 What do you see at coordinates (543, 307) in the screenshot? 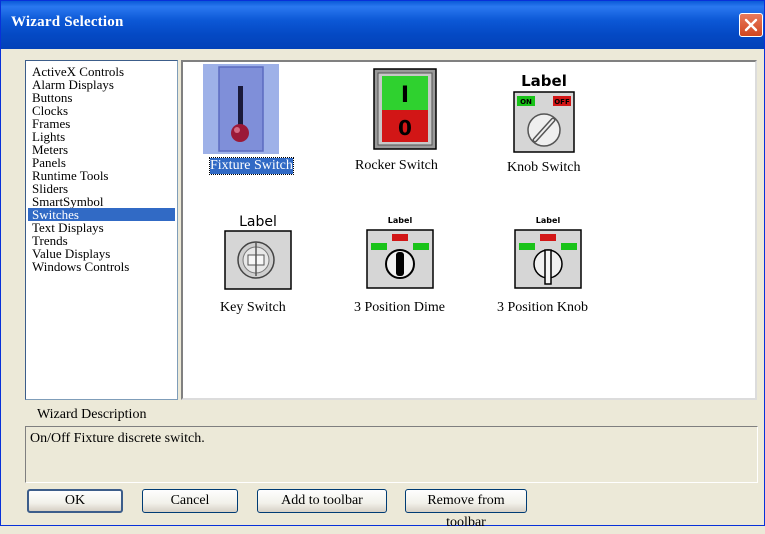
I see `wizard-caption: 3 Position Knob` at bounding box center [543, 307].